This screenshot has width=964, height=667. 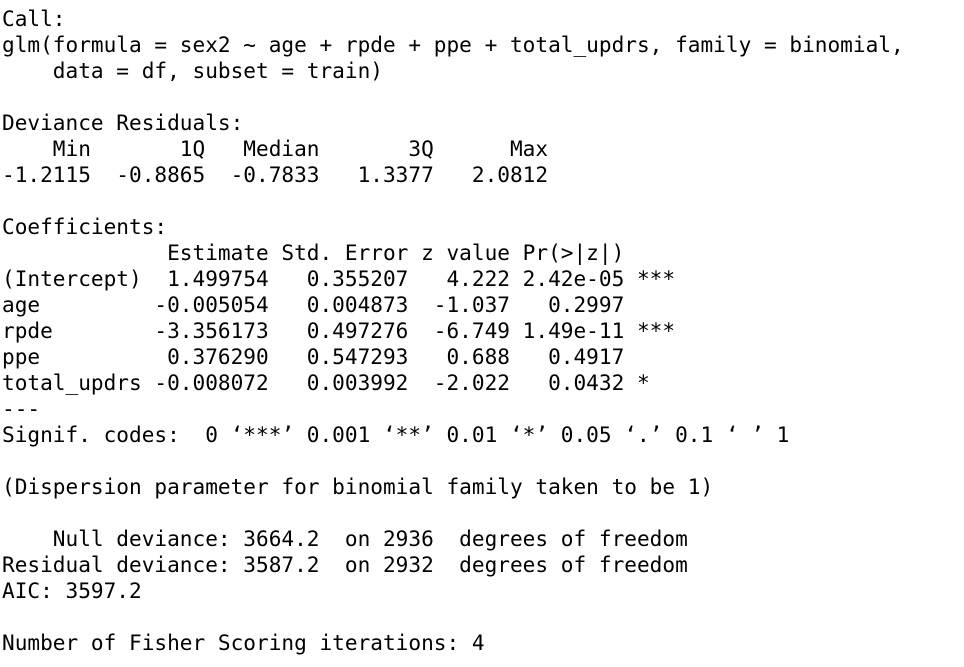 What do you see at coordinates (85, 226) in the screenshot?
I see `coefficients-header: Coefficients:` at bounding box center [85, 226].